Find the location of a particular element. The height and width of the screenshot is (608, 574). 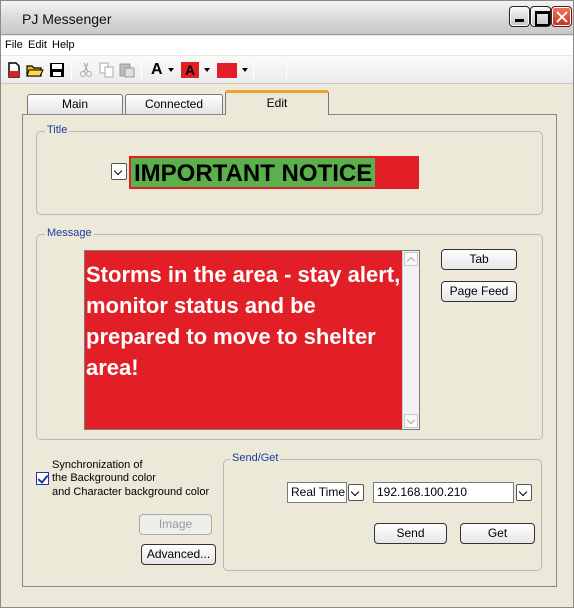

scroll-down-icon is located at coordinates (411, 421).